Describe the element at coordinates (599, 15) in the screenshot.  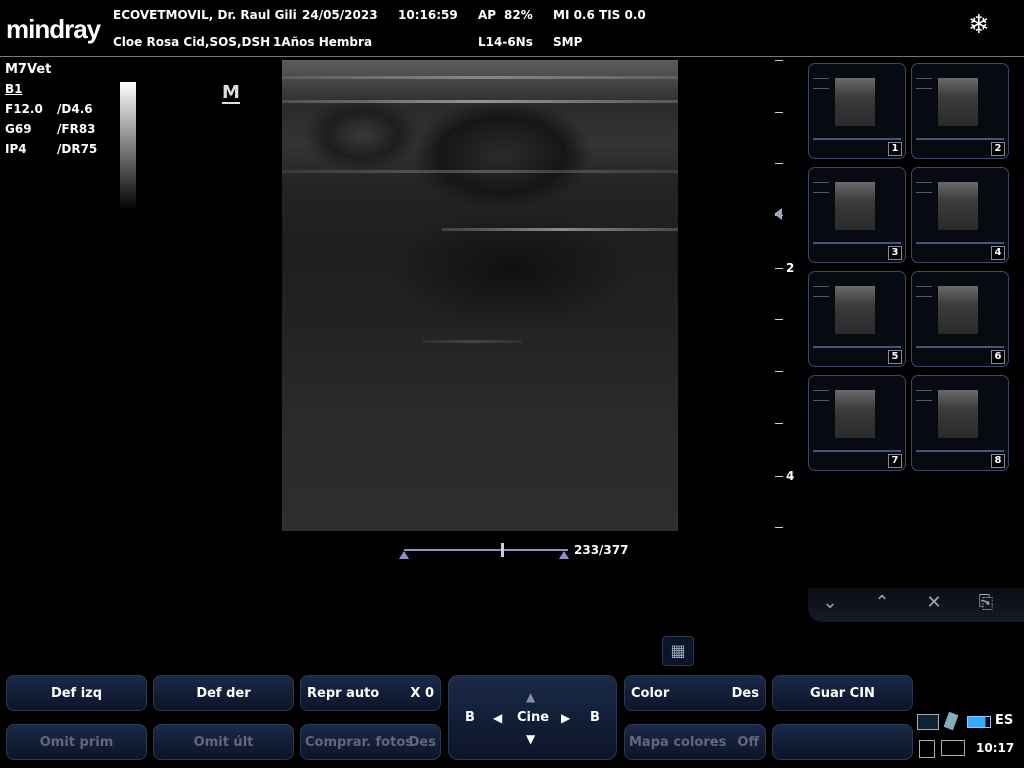
I see `mi-tis-readout: MI 0.6 TIS 0.0` at that location.